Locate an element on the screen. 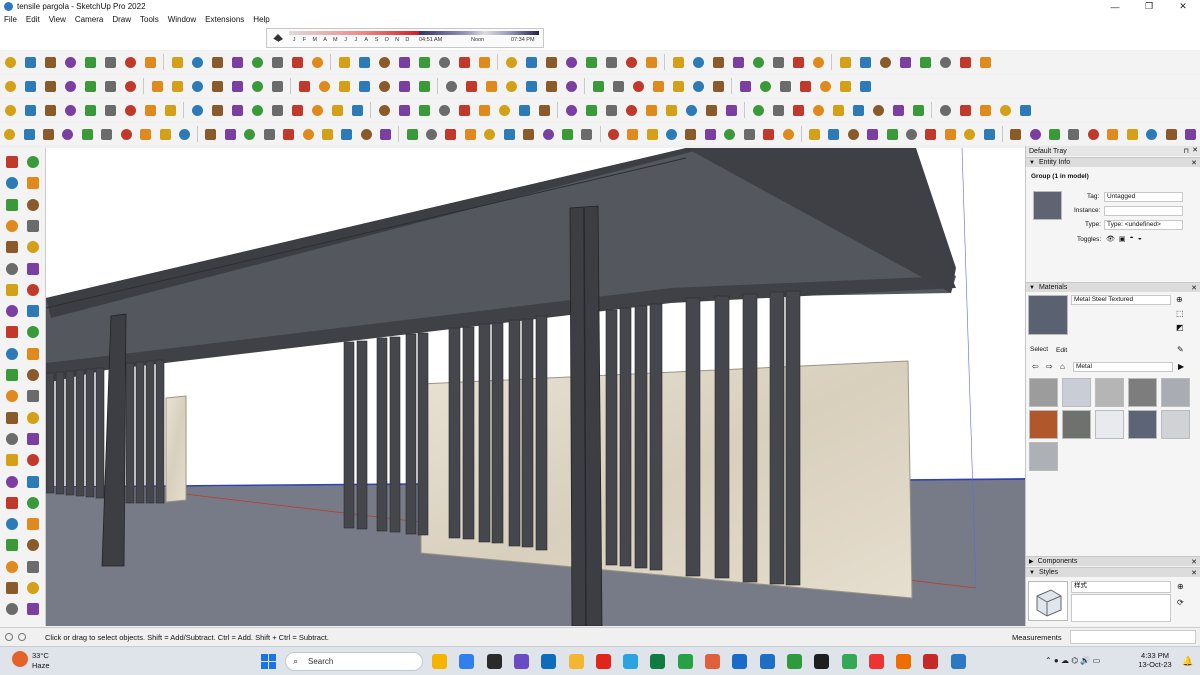  menu-view: View is located at coordinates (57, 19).